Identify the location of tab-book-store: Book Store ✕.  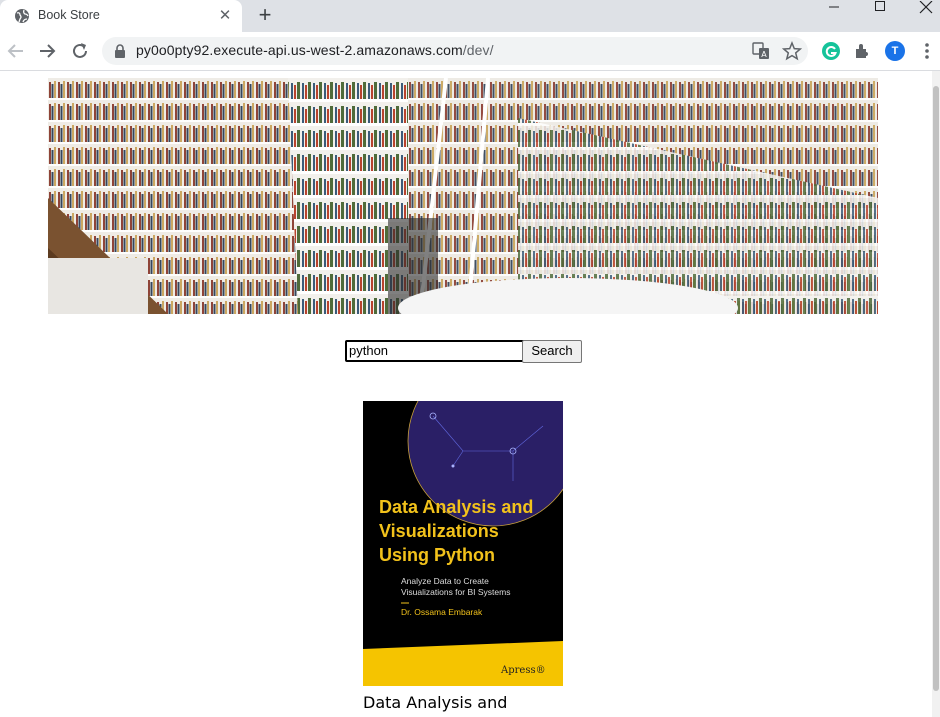
(121, 16).